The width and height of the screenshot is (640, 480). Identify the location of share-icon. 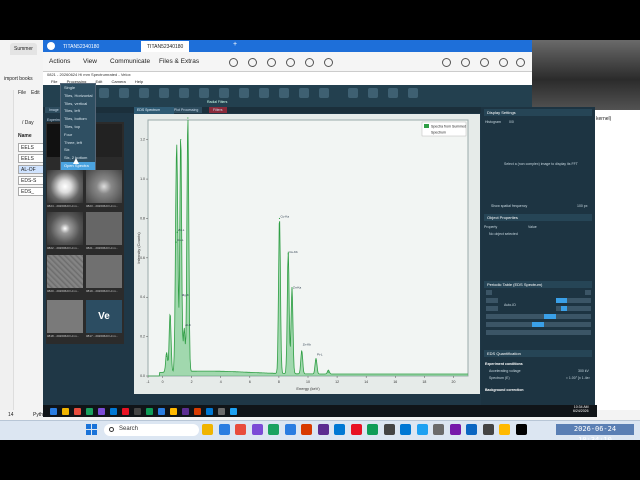
(503, 62).